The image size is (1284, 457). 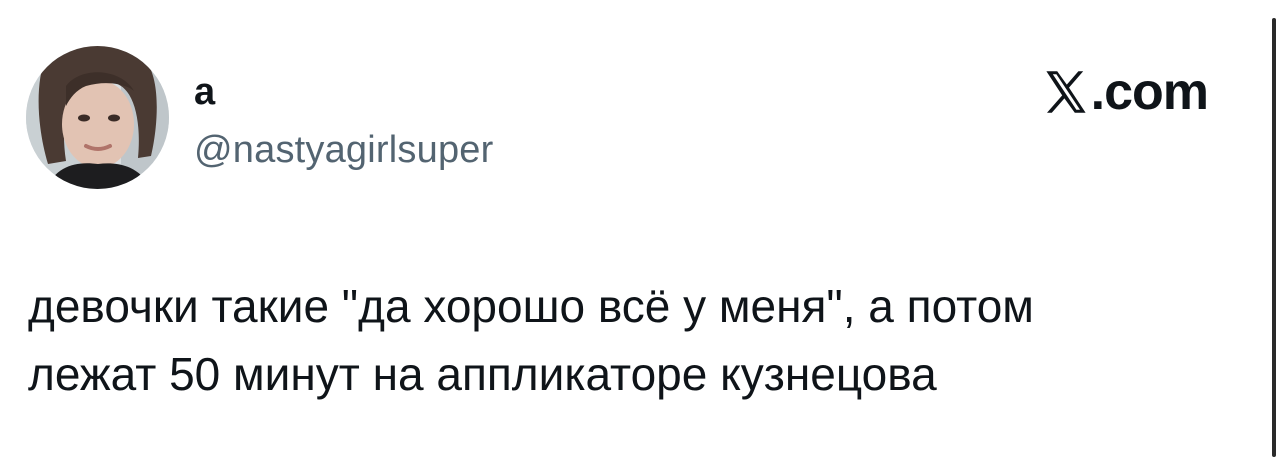 What do you see at coordinates (1149, 92) in the screenshot?
I see `logo-suffix-text: .com` at bounding box center [1149, 92].